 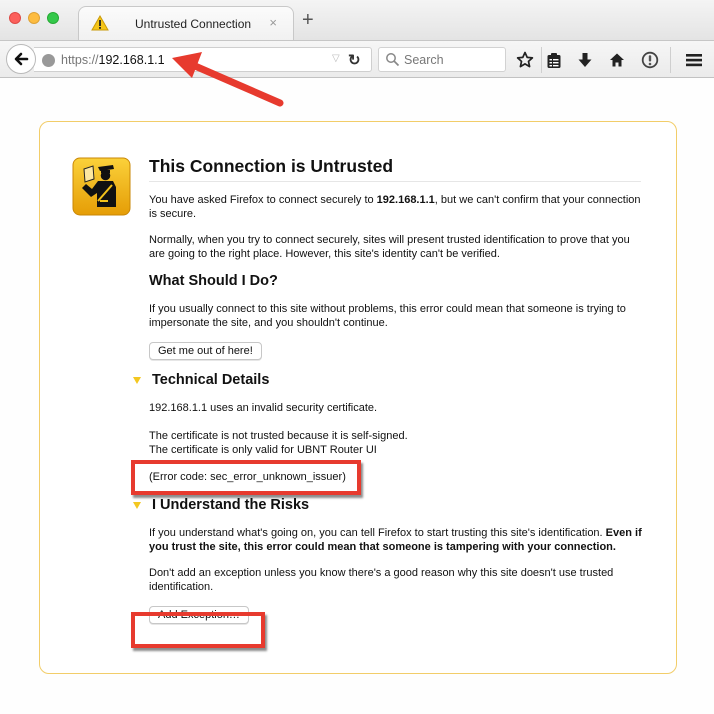 What do you see at coordinates (525, 60) in the screenshot?
I see `bookmark-star-icon` at bounding box center [525, 60].